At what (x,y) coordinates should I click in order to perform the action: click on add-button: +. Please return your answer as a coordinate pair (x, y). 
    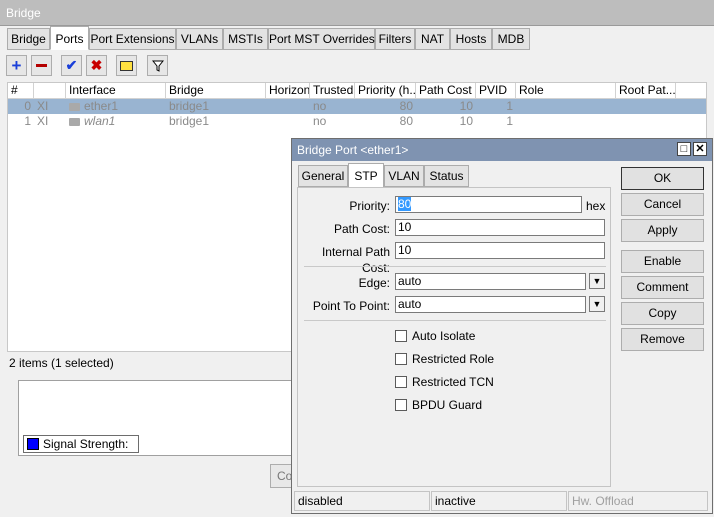
    Looking at the image, I should click on (16, 65).